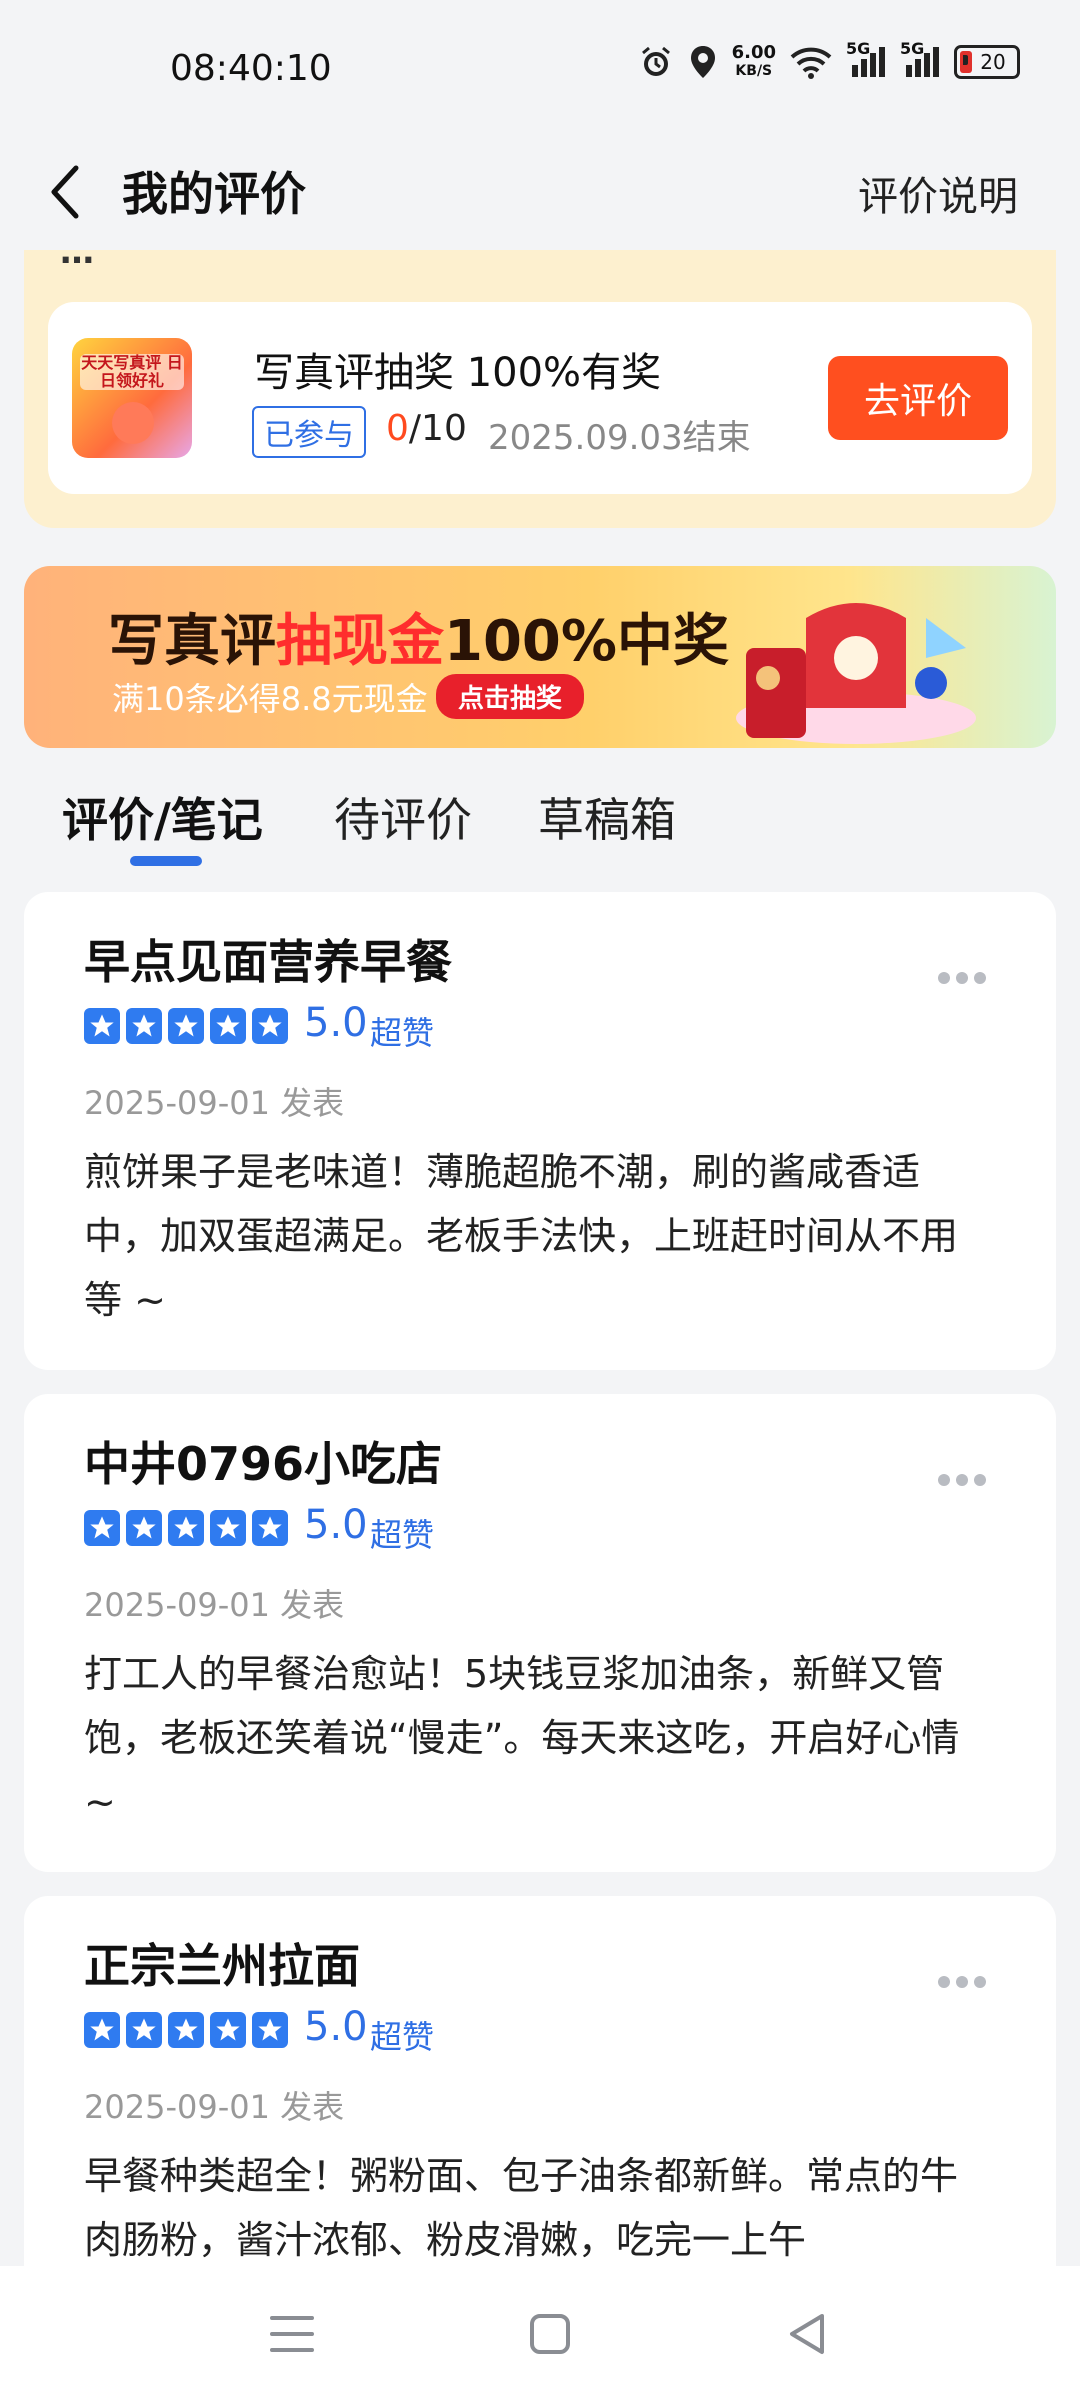 The image size is (1080, 2400). Describe the element at coordinates (540, 195) in the screenshot. I see `app-header: 我的评价 评价说明` at that location.